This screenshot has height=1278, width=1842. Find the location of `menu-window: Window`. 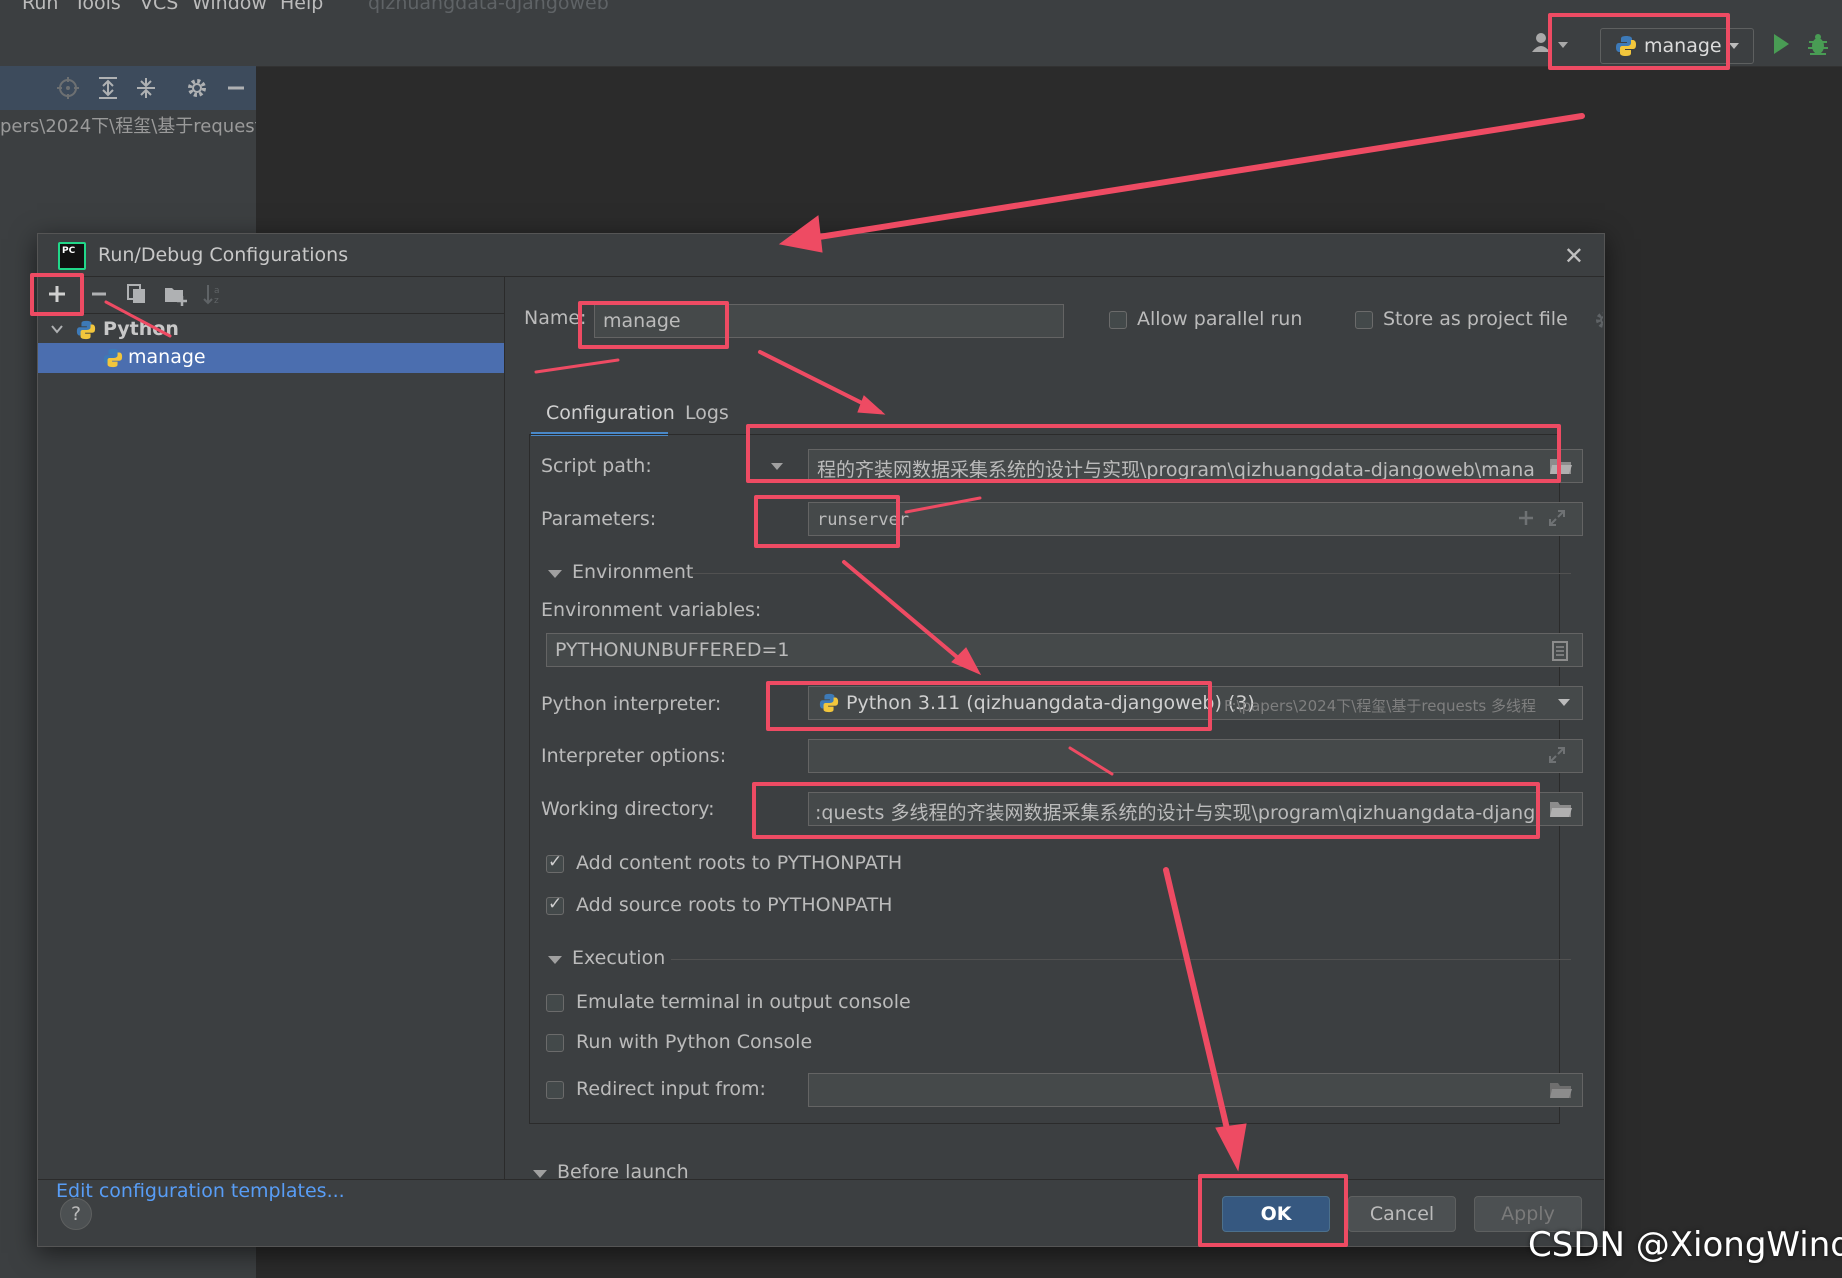

menu-window: Window is located at coordinates (229, 7).